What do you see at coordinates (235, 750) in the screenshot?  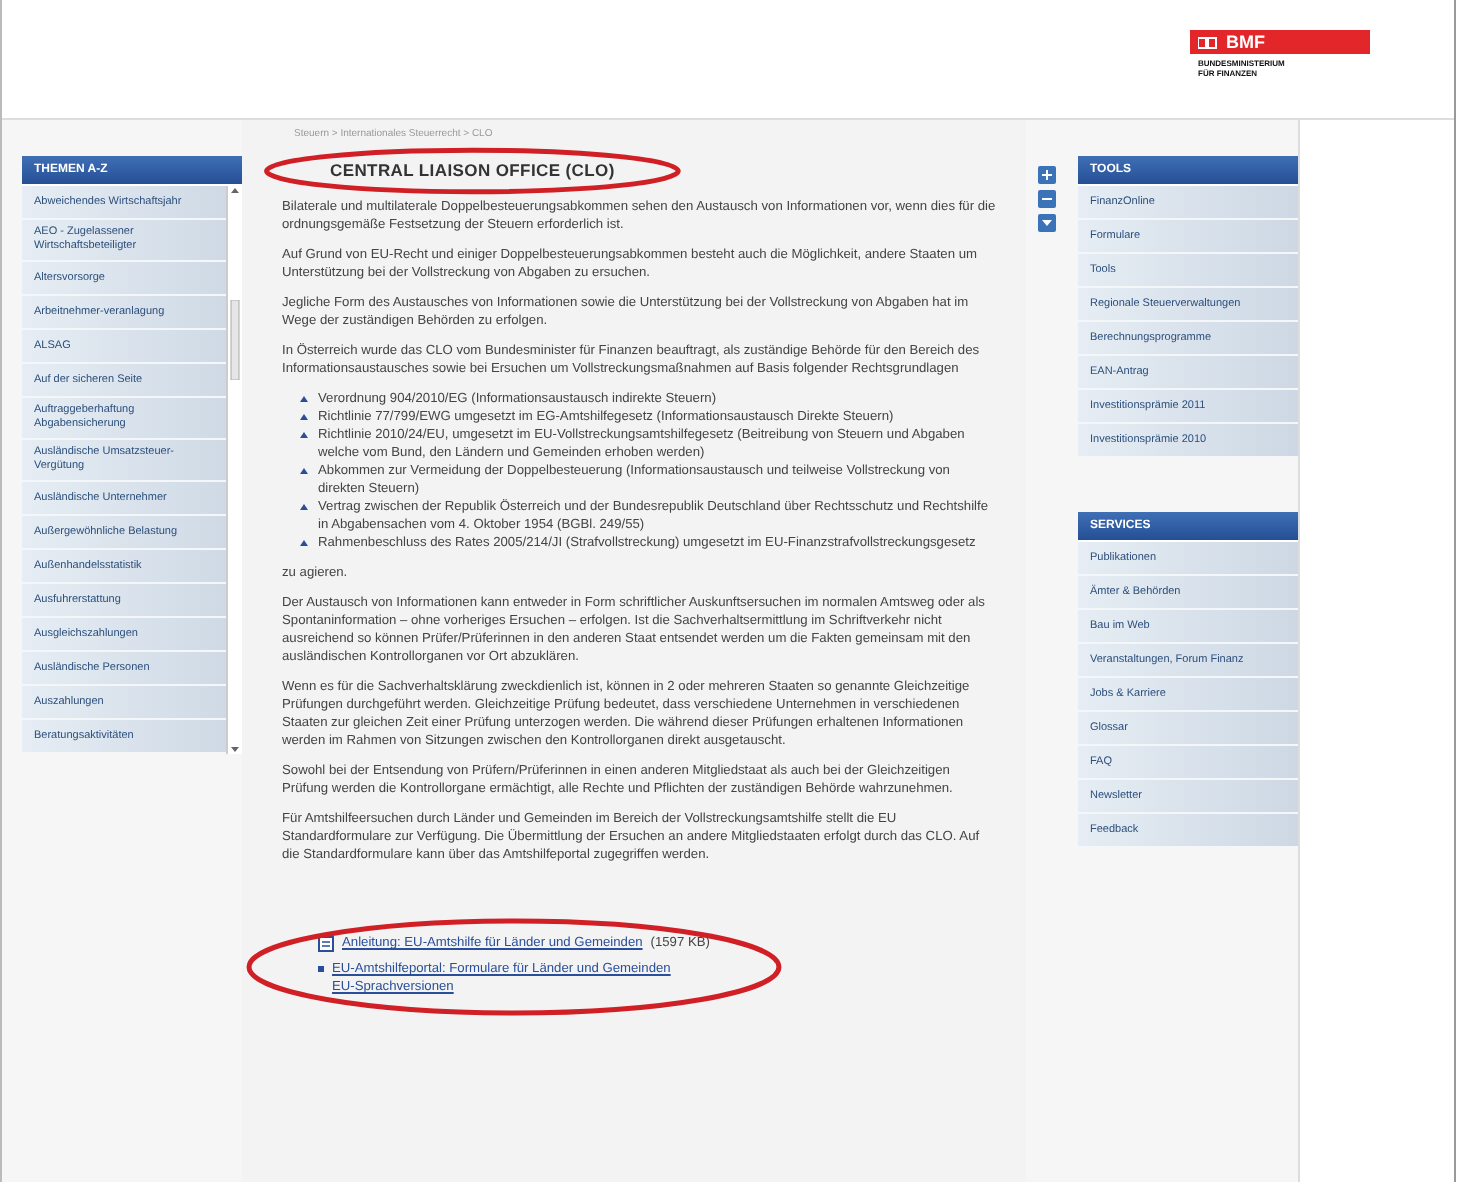 I see `scroll-down-arrow-icon` at bounding box center [235, 750].